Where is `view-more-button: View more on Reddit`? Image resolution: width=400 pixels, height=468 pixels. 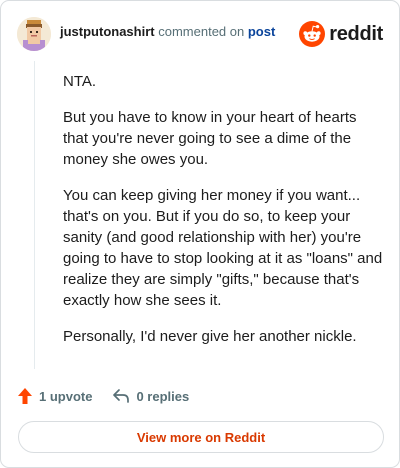
view-more-button: View more on Reddit is located at coordinates (201, 437).